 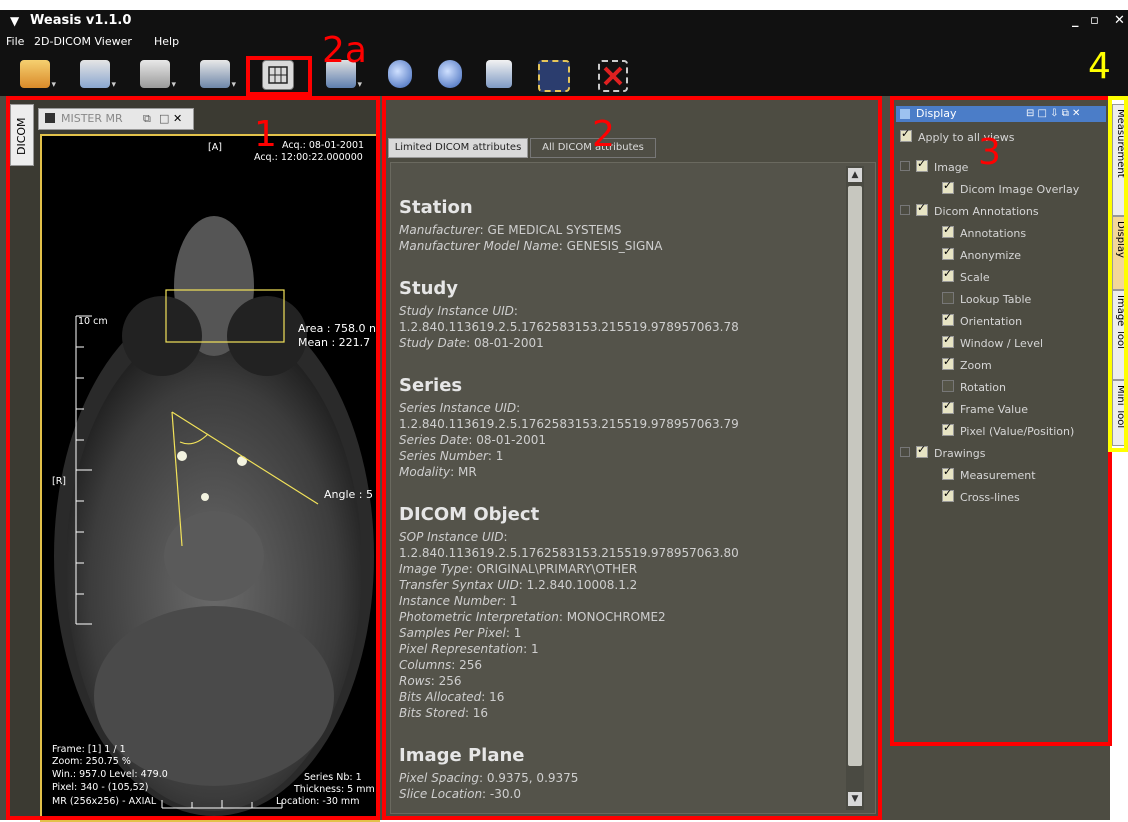 What do you see at coordinates (279, 76) in the screenshot?
I see `annotation-box-2a` at bounding box center [279, 76].